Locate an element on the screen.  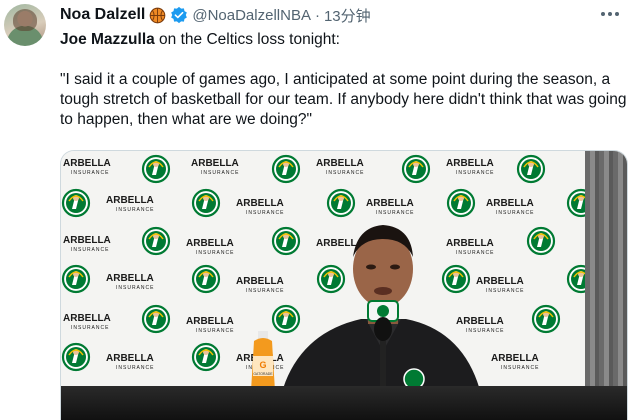
verified-badge-icon is located at coordinates (179, 15).